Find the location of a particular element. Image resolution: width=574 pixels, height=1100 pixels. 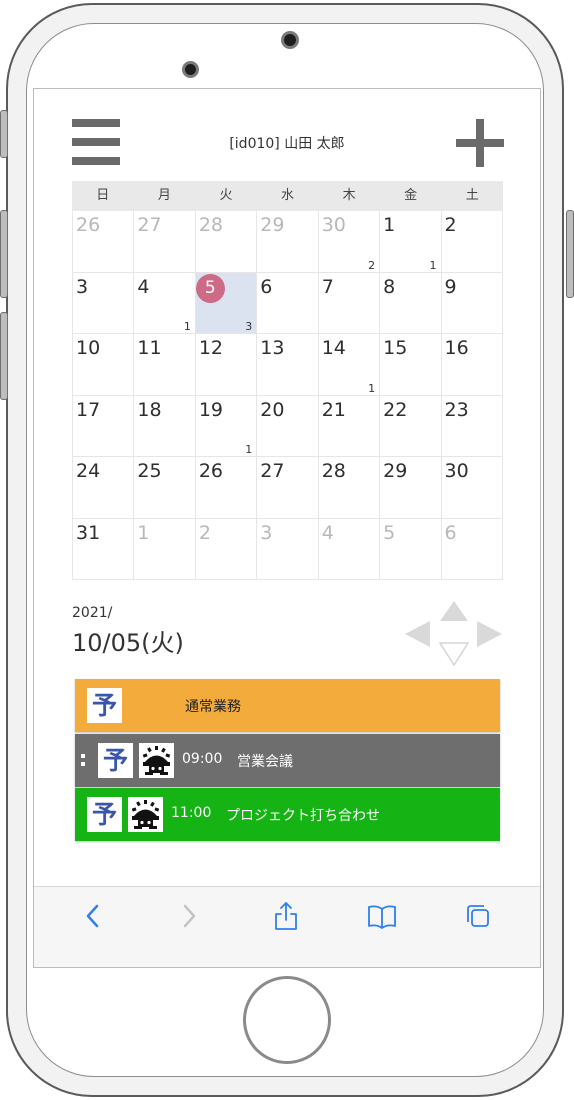

forward-arrow-icon is located at coordinates (189, 916).